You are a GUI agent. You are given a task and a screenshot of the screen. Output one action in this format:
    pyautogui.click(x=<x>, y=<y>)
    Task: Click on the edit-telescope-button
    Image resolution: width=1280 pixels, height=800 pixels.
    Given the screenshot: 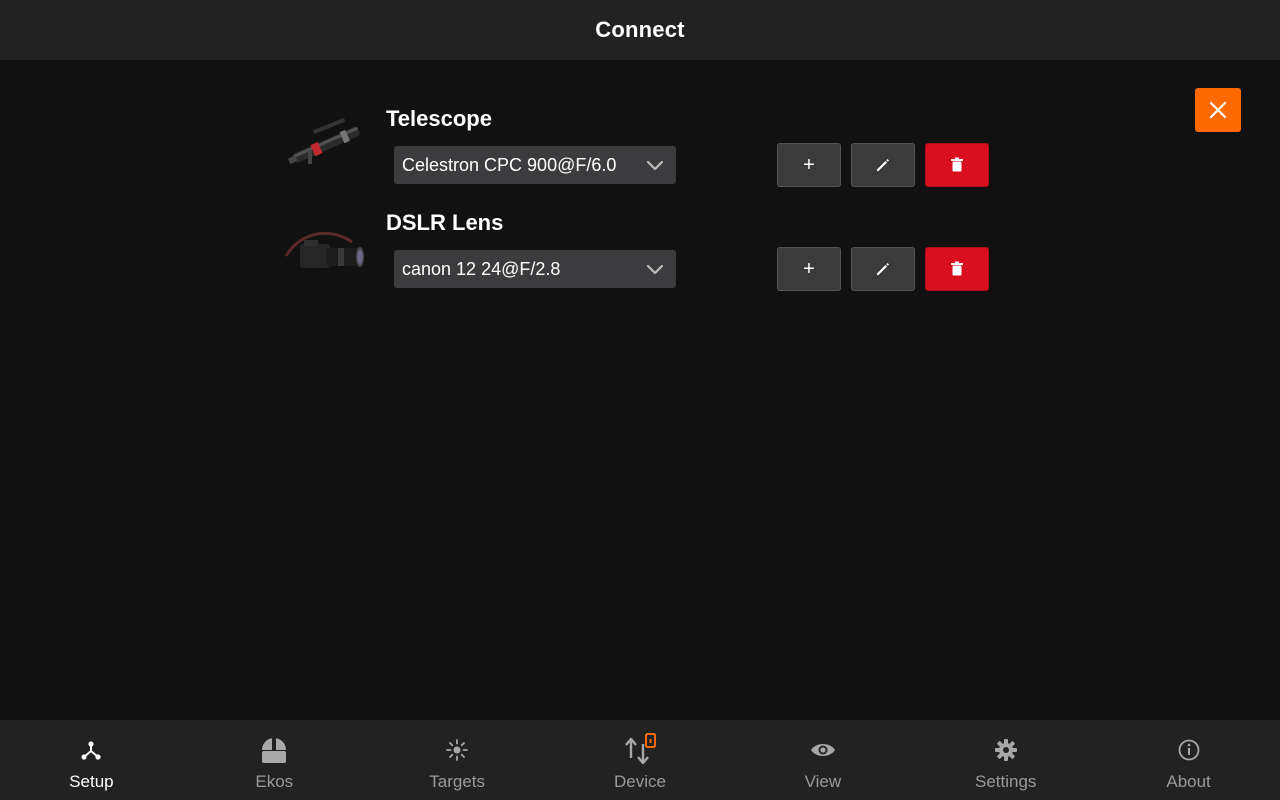 What is the action you would take?
    pyautogui.click(x=883, y=165)
    